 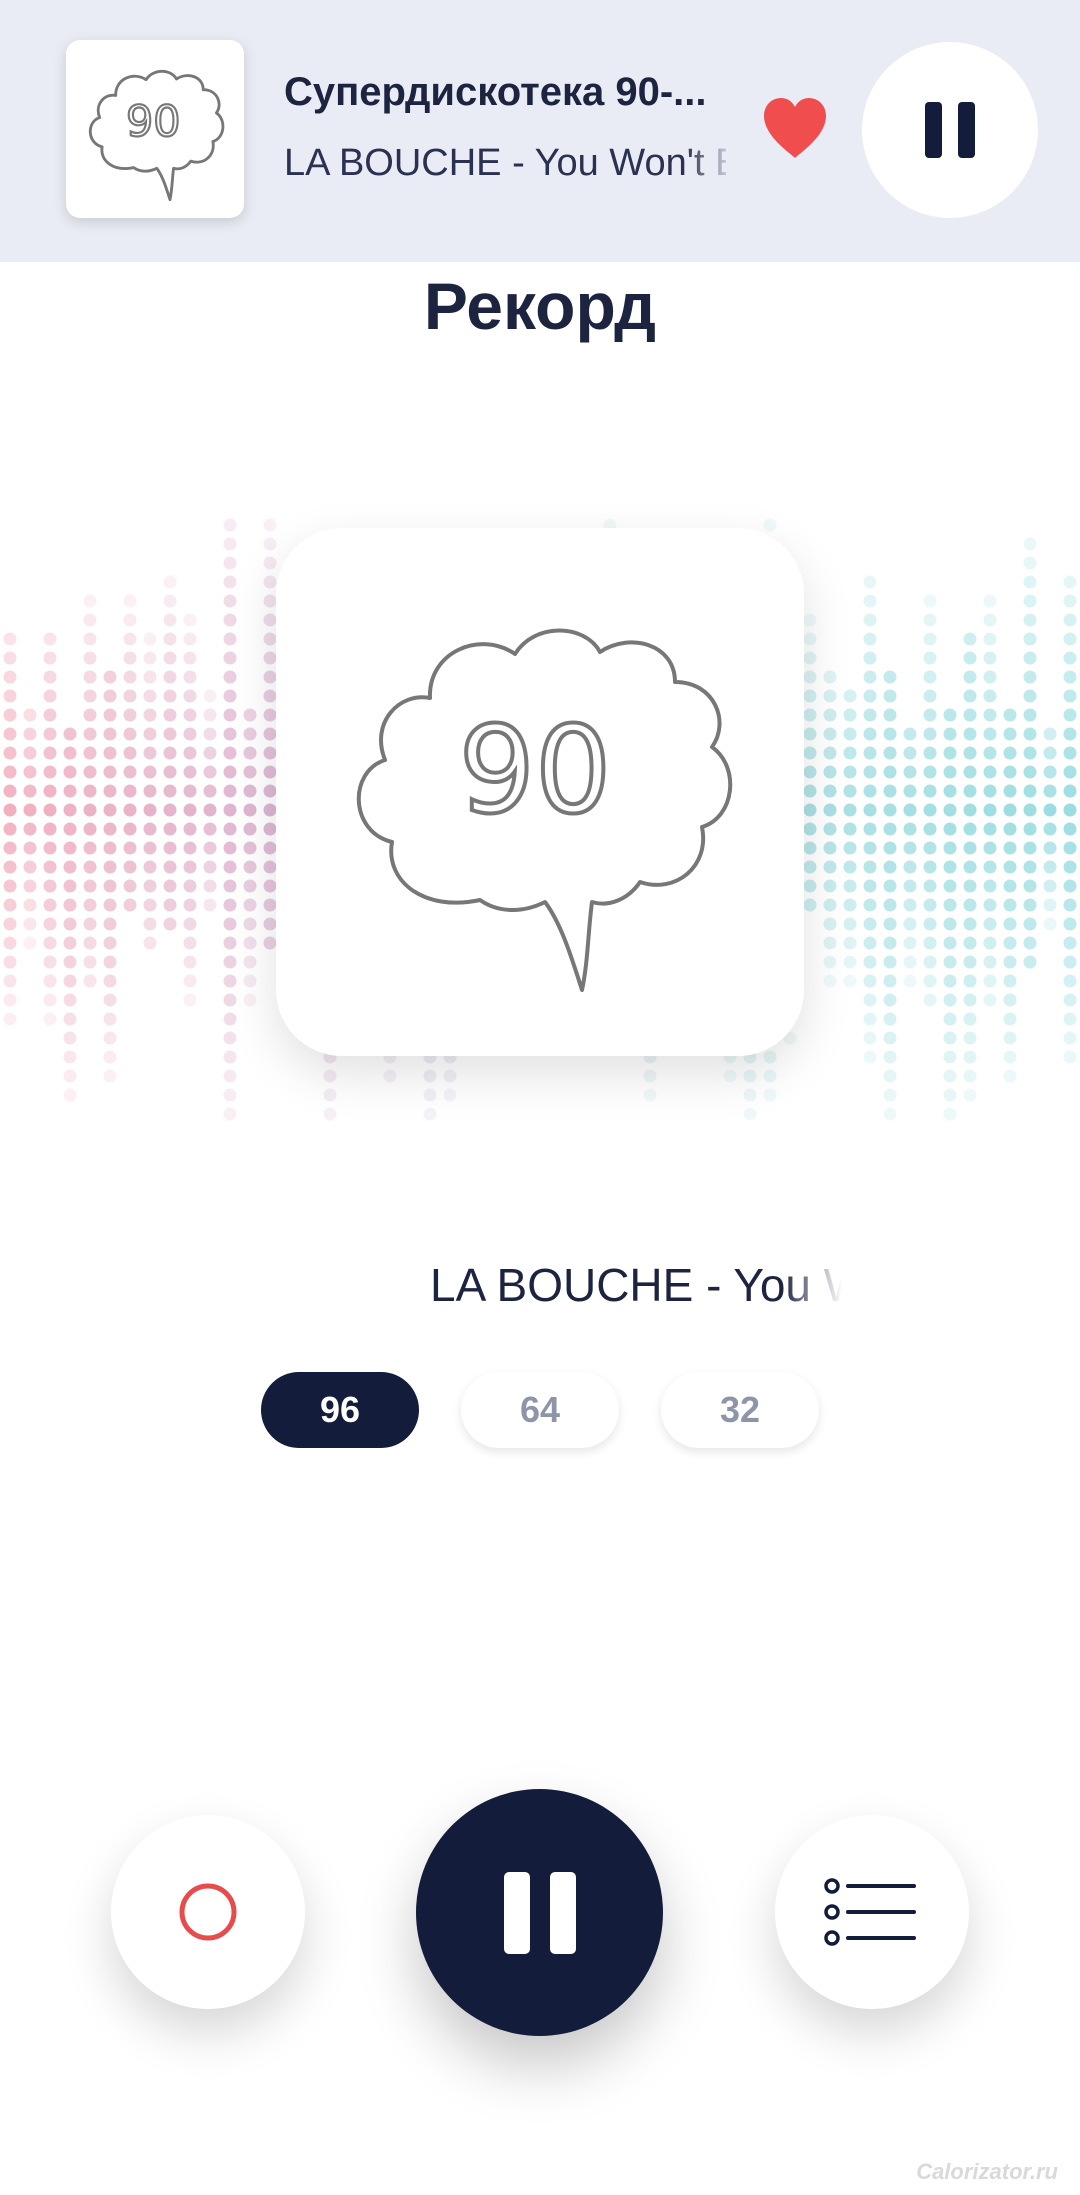 I want to click on favorite-heart-icon, so click(x=795, y=129).